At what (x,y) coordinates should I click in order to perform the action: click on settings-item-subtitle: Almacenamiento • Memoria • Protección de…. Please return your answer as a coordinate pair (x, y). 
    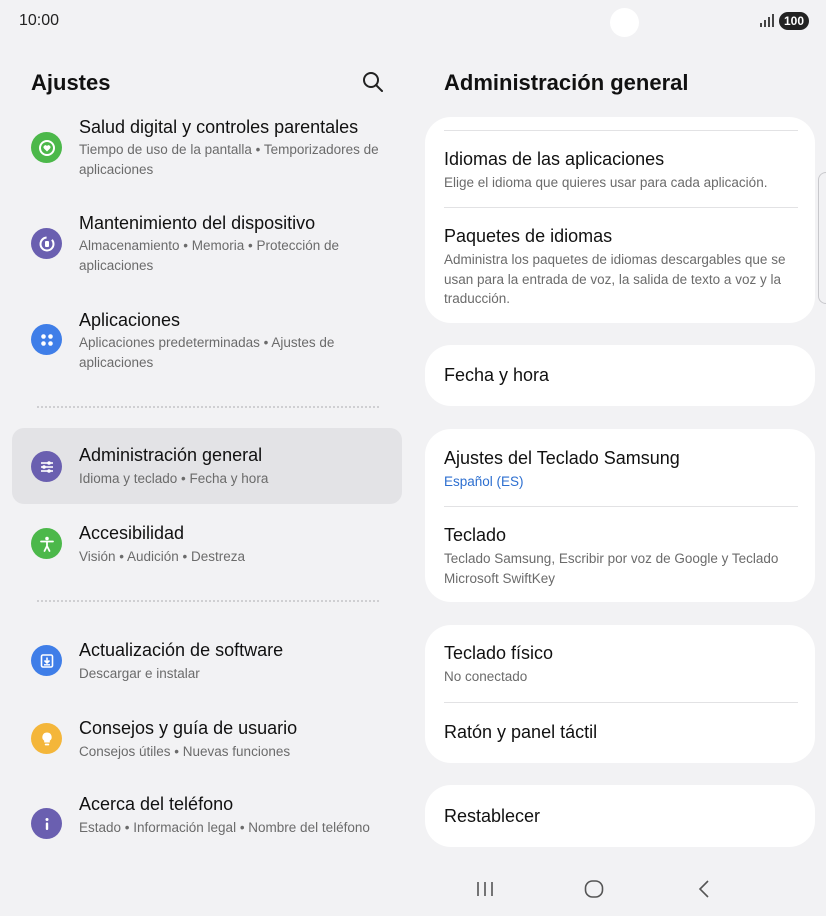
    Looking at the image, I should click on (209, 255).